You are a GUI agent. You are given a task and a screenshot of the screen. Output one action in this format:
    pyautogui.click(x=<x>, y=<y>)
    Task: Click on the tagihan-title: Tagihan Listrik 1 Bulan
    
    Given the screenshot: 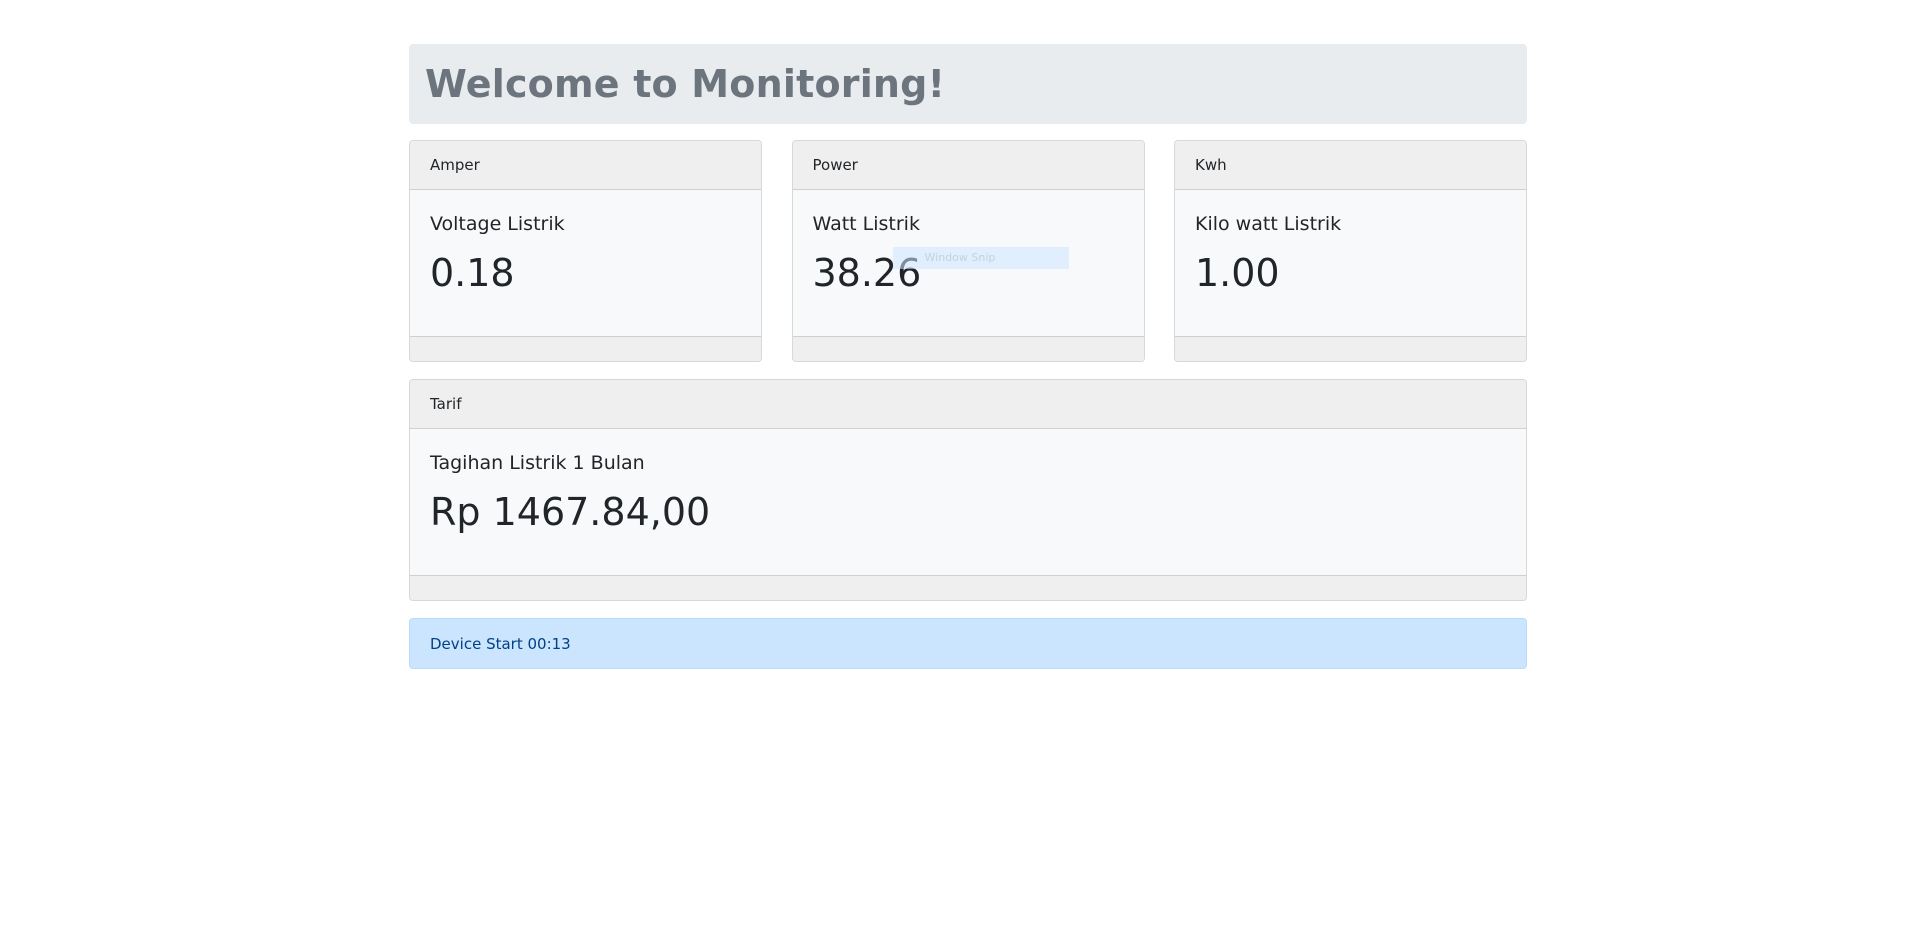 What is the action you would take?
    pyautogui.click(x=537, y=463)
    